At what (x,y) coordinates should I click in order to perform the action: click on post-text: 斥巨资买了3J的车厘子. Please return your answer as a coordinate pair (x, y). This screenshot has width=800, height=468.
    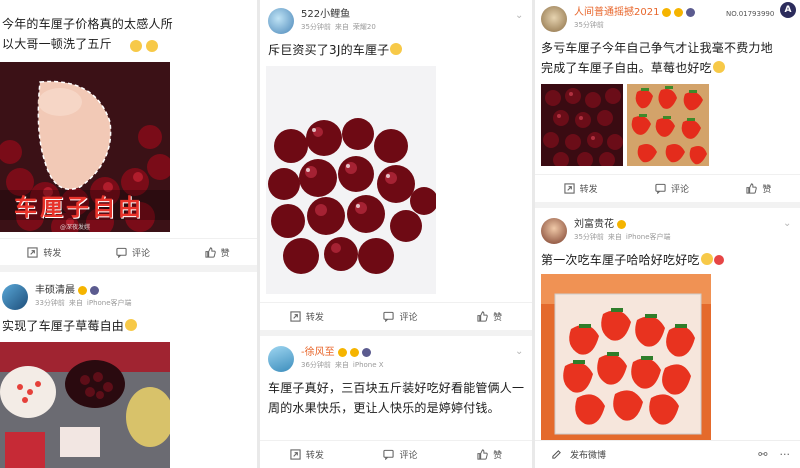
    Looking at the image, I should click on (335, 50).